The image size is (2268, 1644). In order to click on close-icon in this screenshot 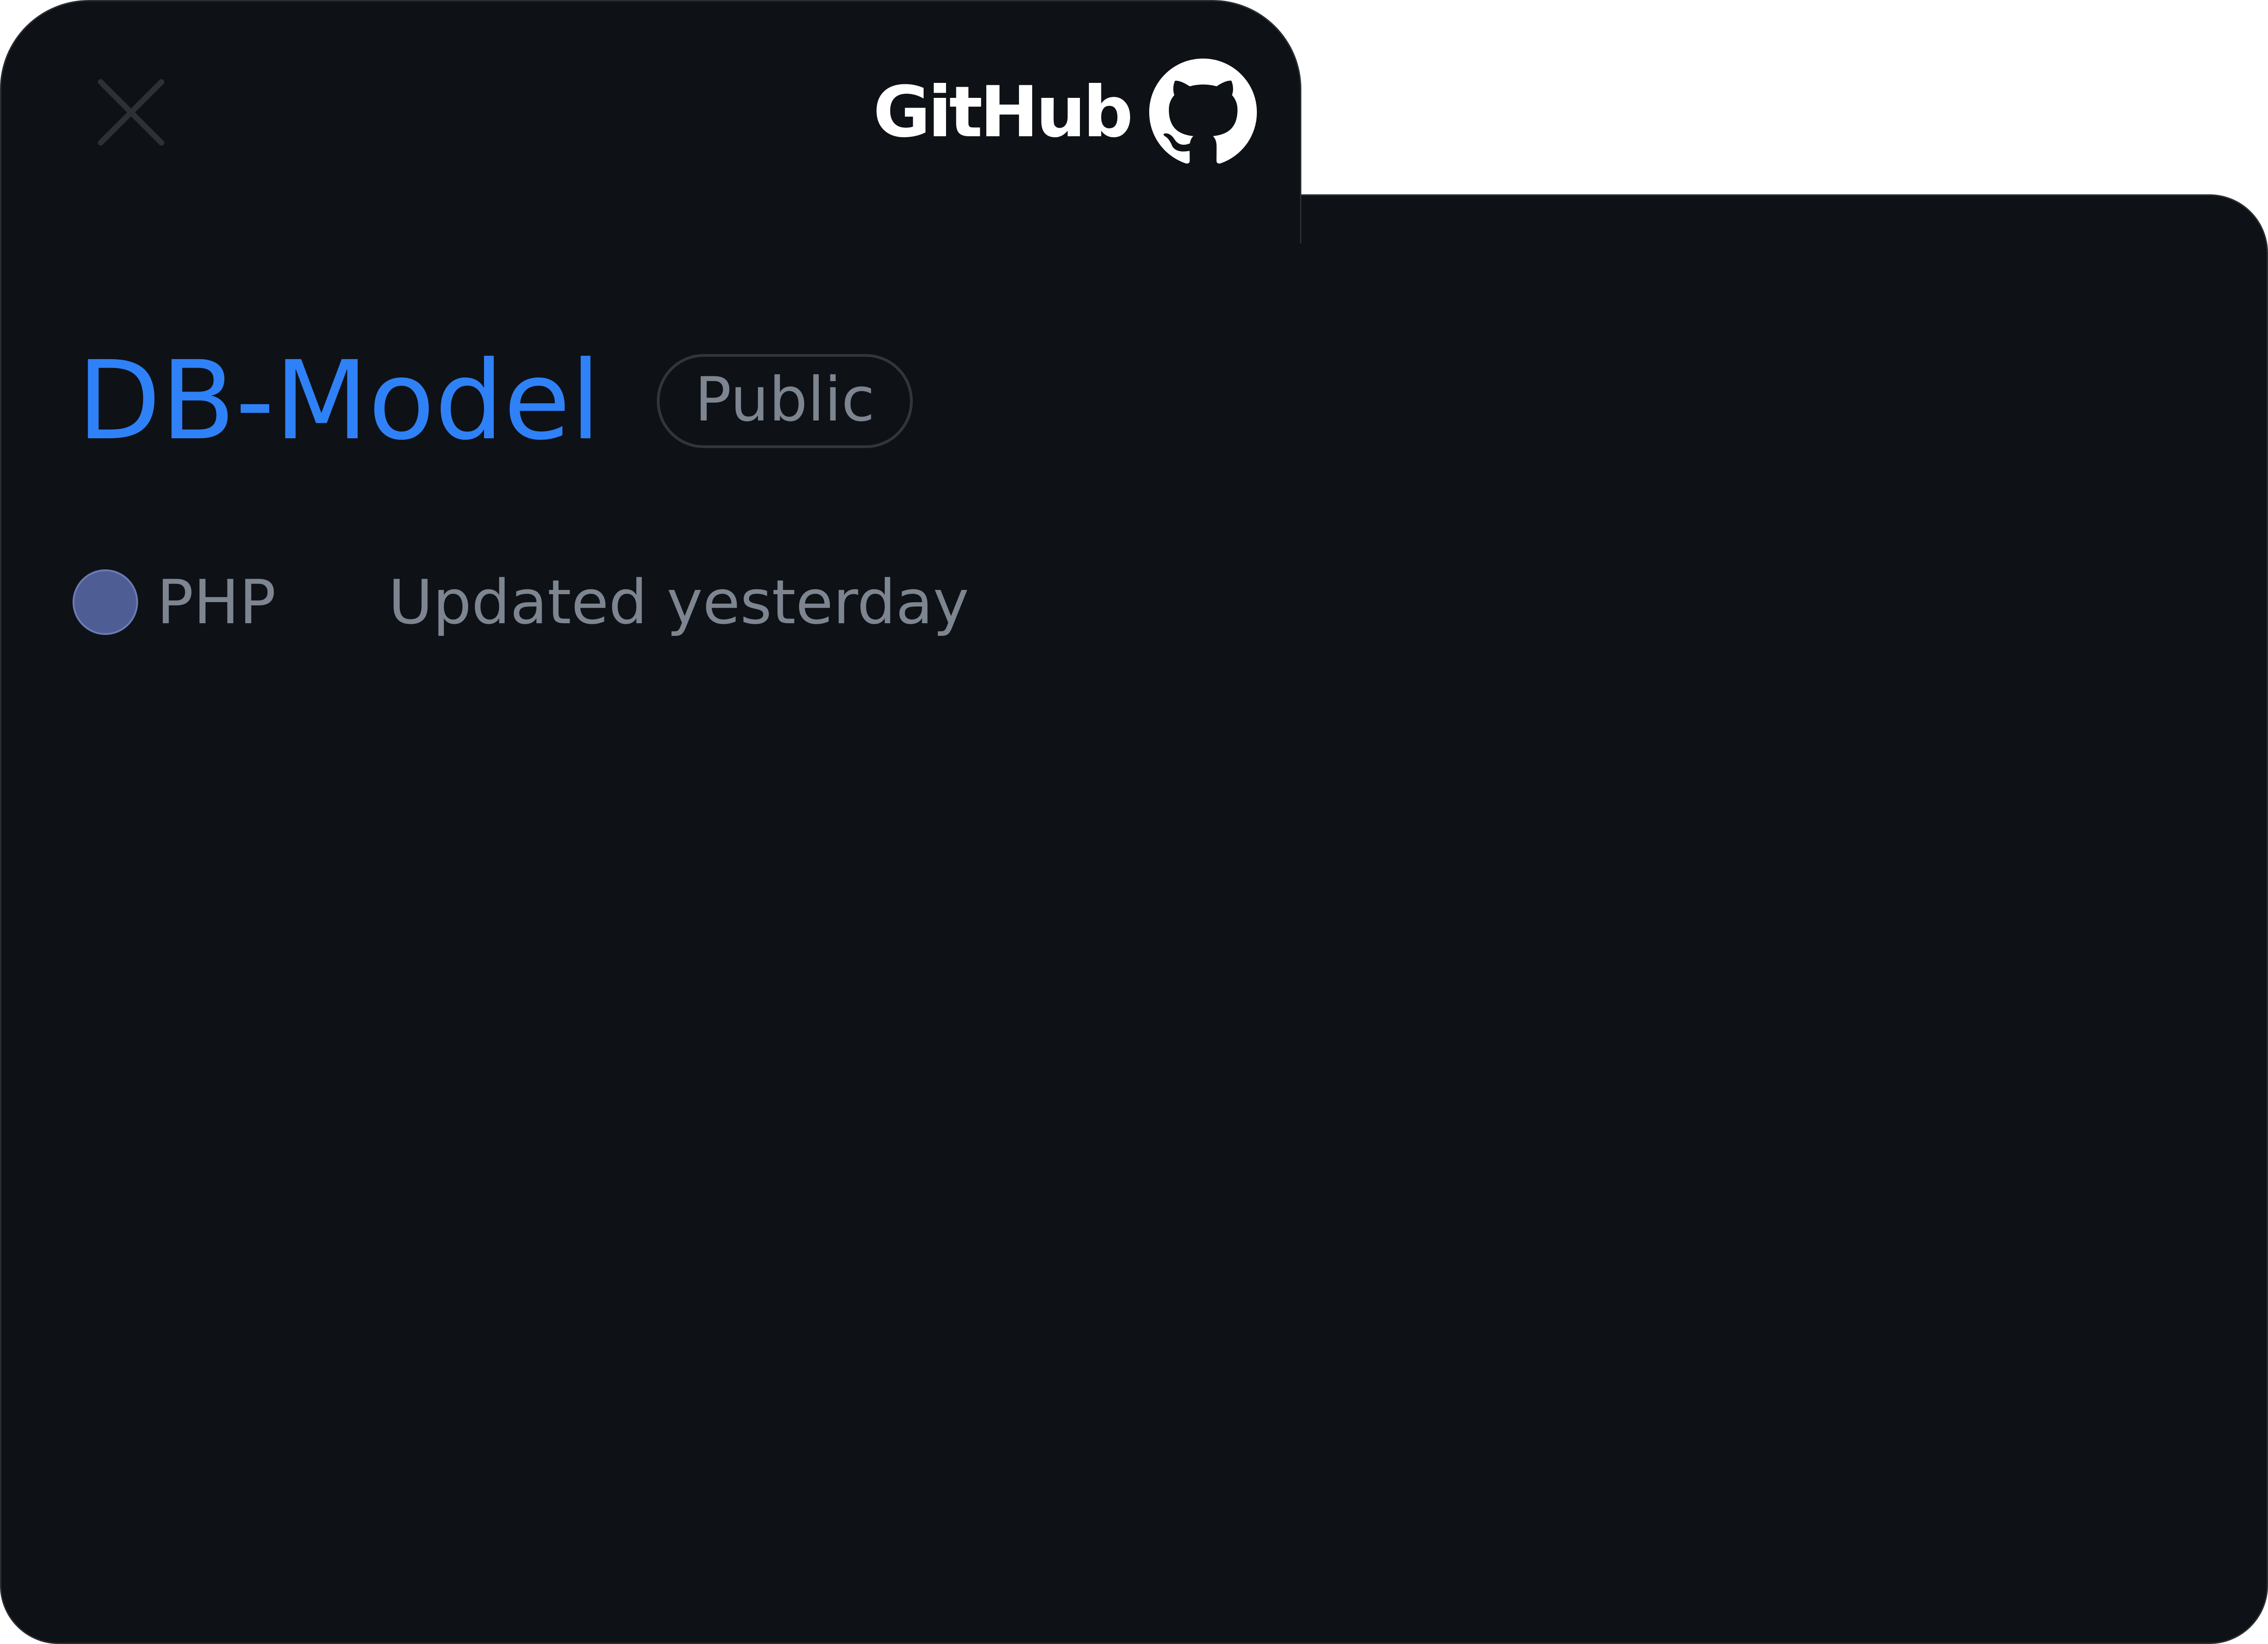, I will do `click(131, 112)`.